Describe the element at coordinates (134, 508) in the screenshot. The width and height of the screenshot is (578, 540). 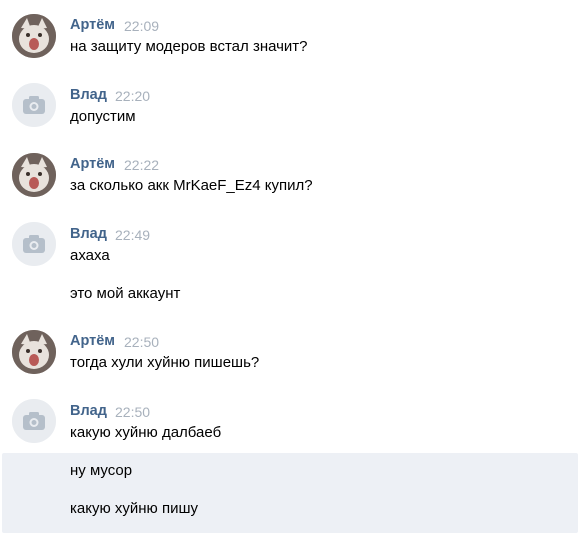
I see `message-text: какую хуйню пишу` at that location.